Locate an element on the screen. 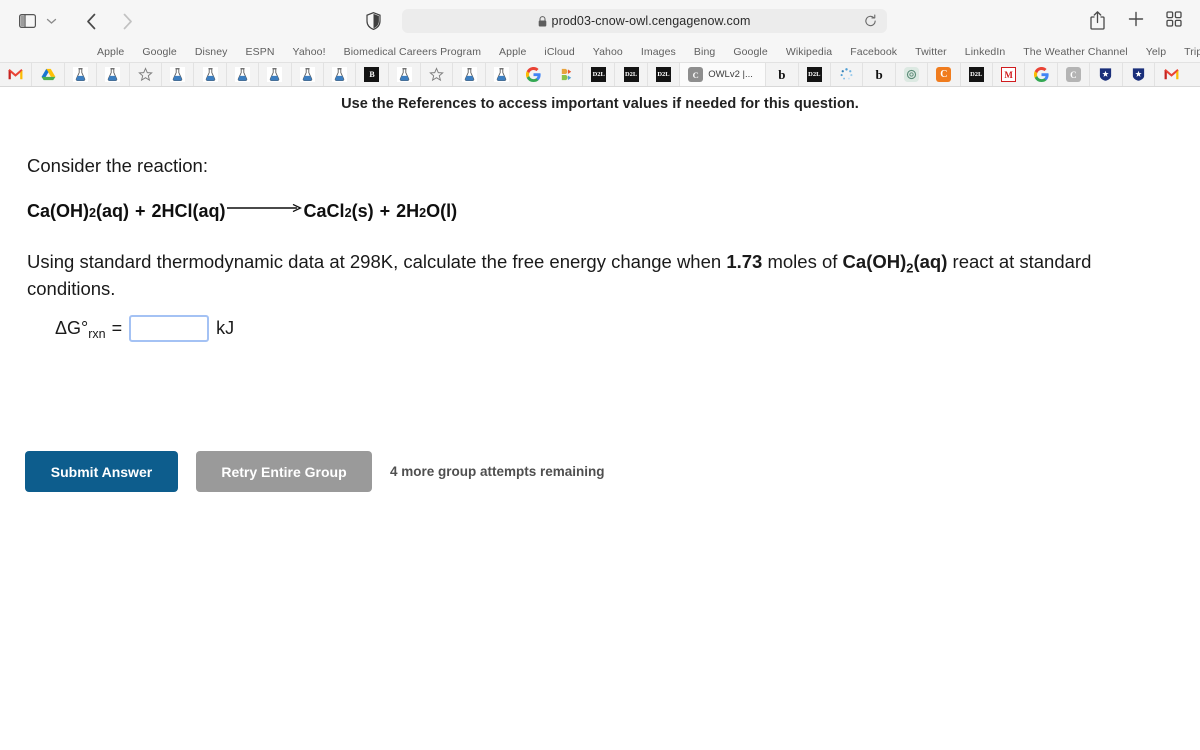 The height and width of the screenshot is (750, 1200). favicon-bold-b-1: b is located at coordinates (782, 74).